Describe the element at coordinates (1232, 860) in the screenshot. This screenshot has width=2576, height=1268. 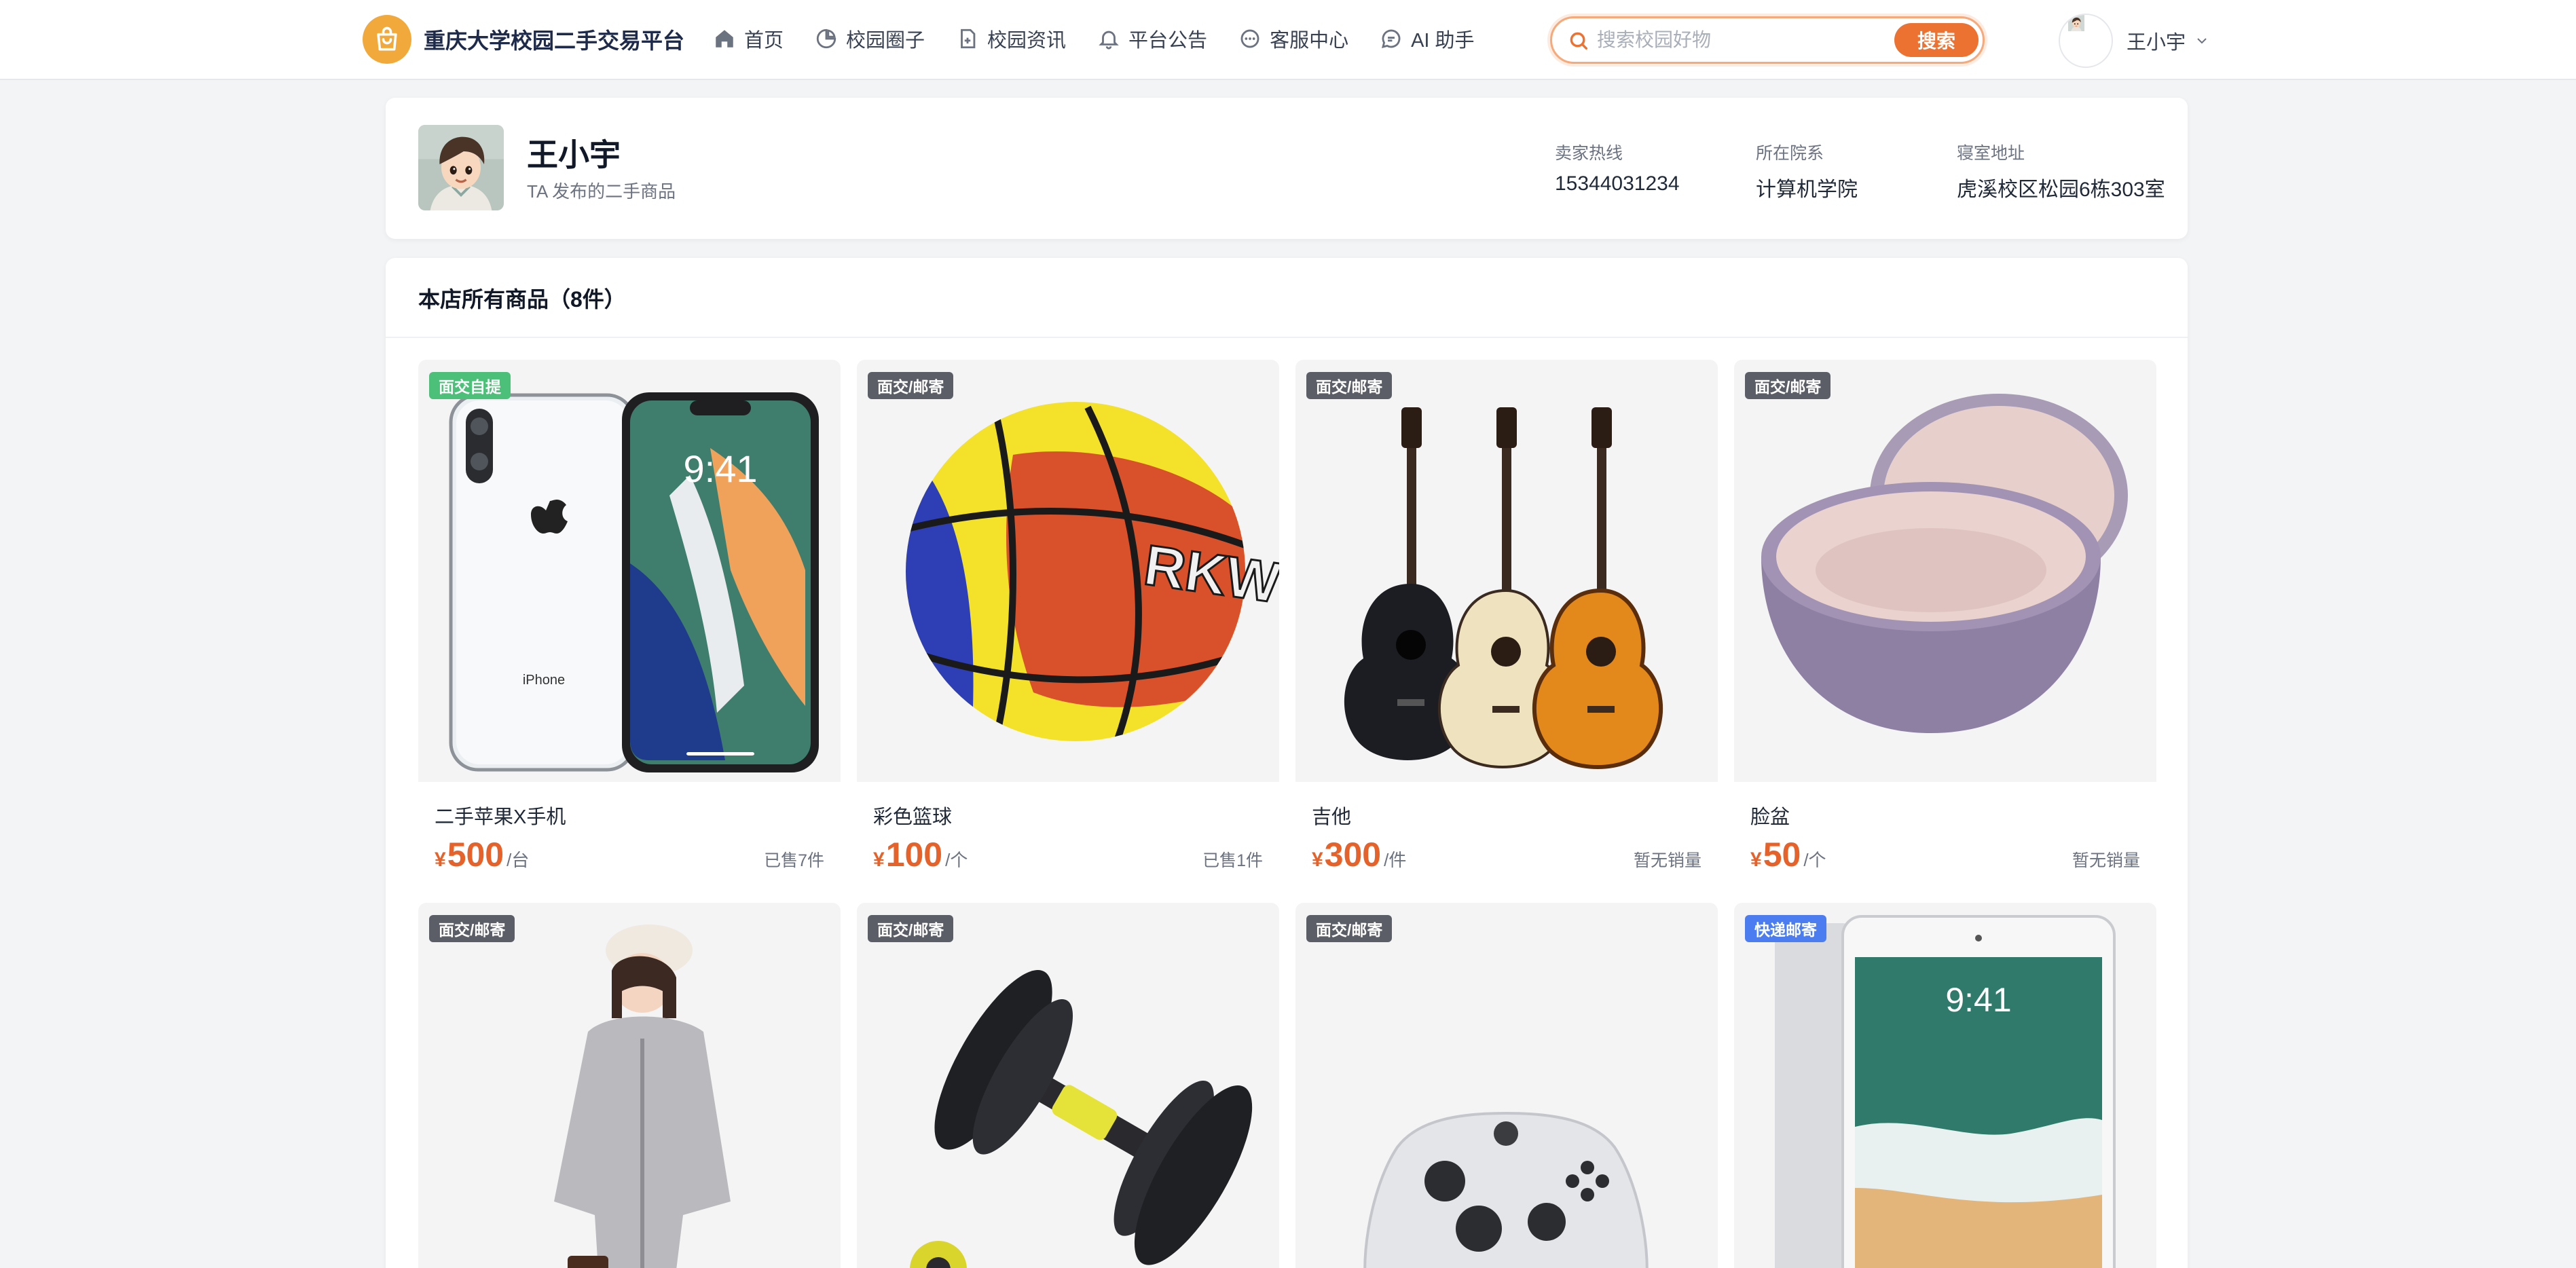
I see `sales-count: 已售1件` at that location.